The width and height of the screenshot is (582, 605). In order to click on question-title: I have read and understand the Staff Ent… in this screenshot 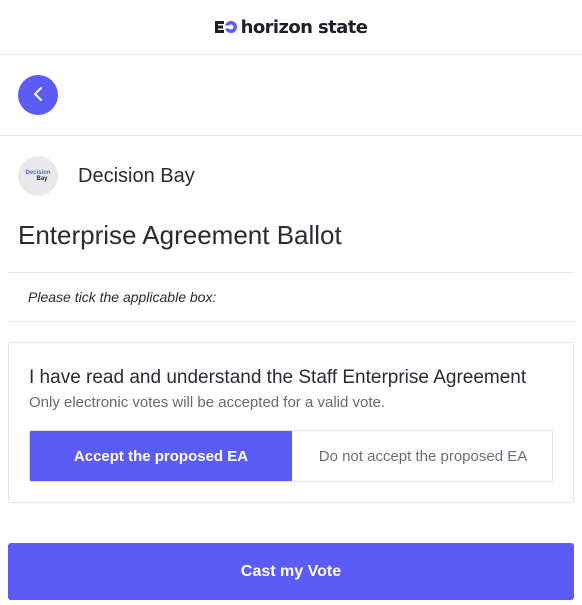, I will do `click(278, 377)`.